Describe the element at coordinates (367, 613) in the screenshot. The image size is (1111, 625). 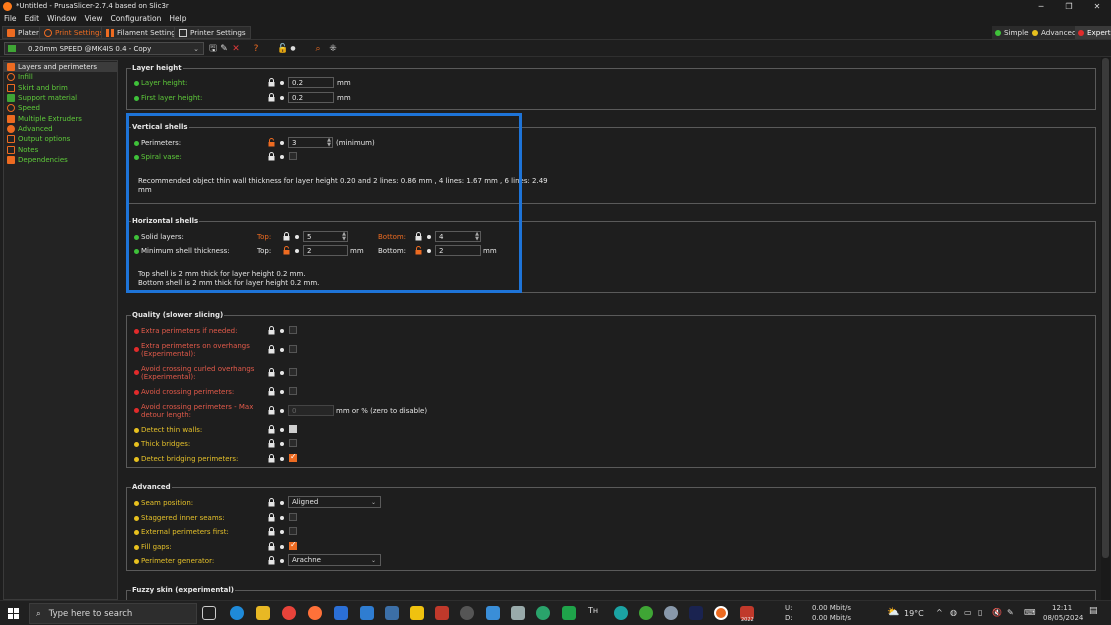
I see `mail-icon` at that location.